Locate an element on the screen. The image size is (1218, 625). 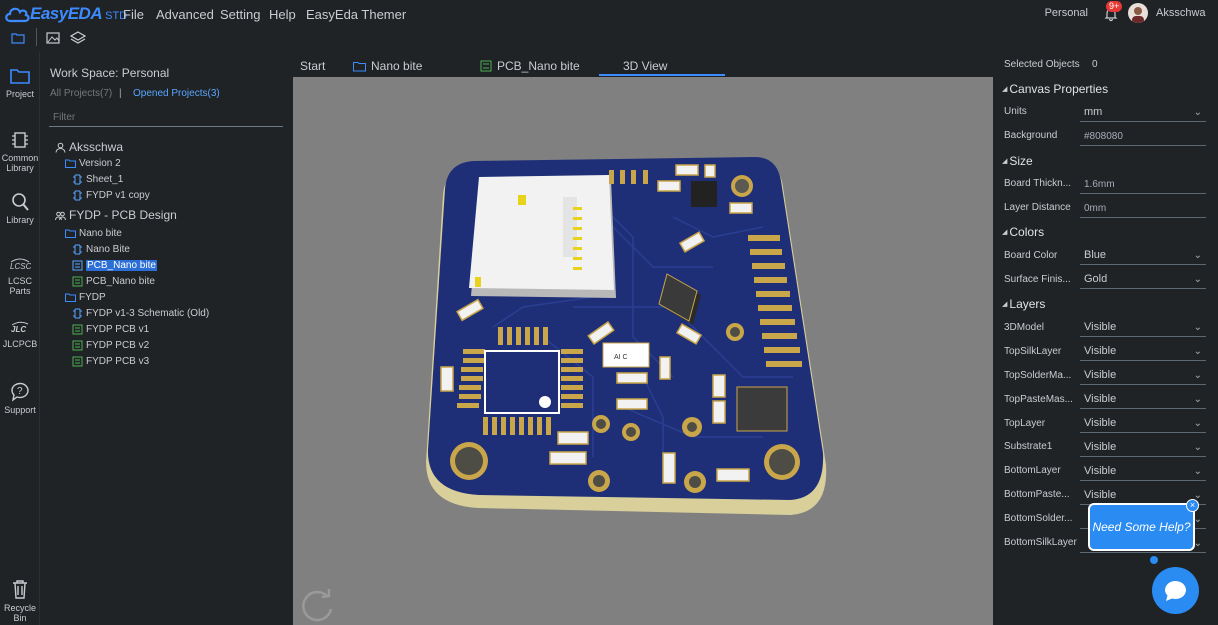
section-layers: Layers is located at coordinates (1023, 304).